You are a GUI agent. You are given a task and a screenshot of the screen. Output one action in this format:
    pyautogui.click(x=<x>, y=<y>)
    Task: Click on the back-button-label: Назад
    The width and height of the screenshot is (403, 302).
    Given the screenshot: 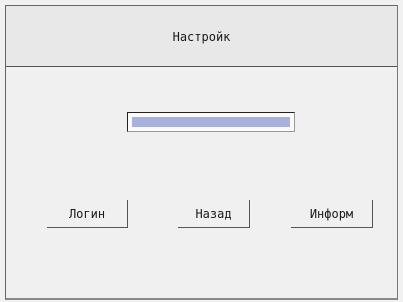 What is the action you would take?
    pyautogui.click(x=213, y=213)
    